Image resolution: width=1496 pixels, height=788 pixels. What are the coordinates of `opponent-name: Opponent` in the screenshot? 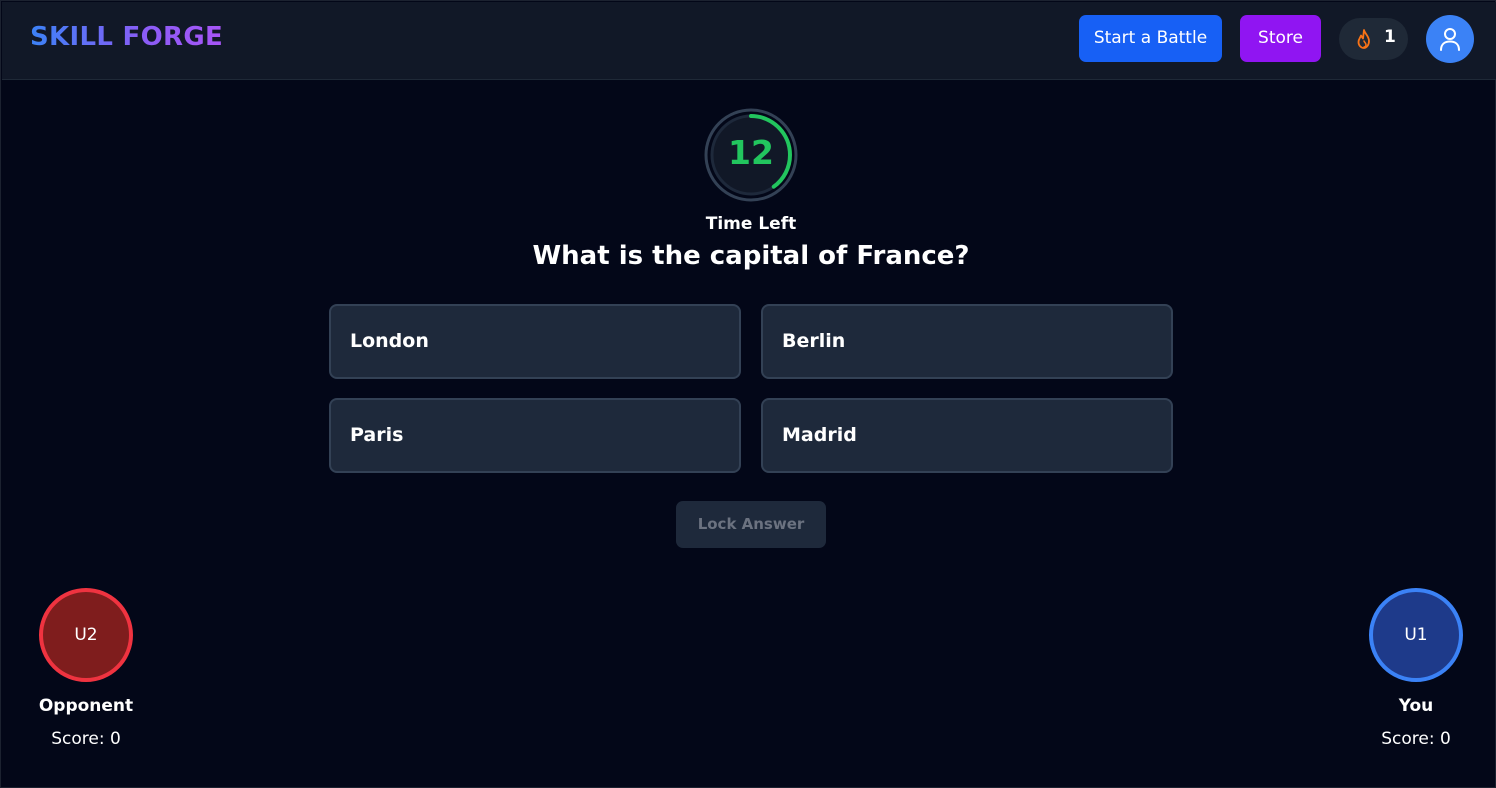 It's located at (86, 706).